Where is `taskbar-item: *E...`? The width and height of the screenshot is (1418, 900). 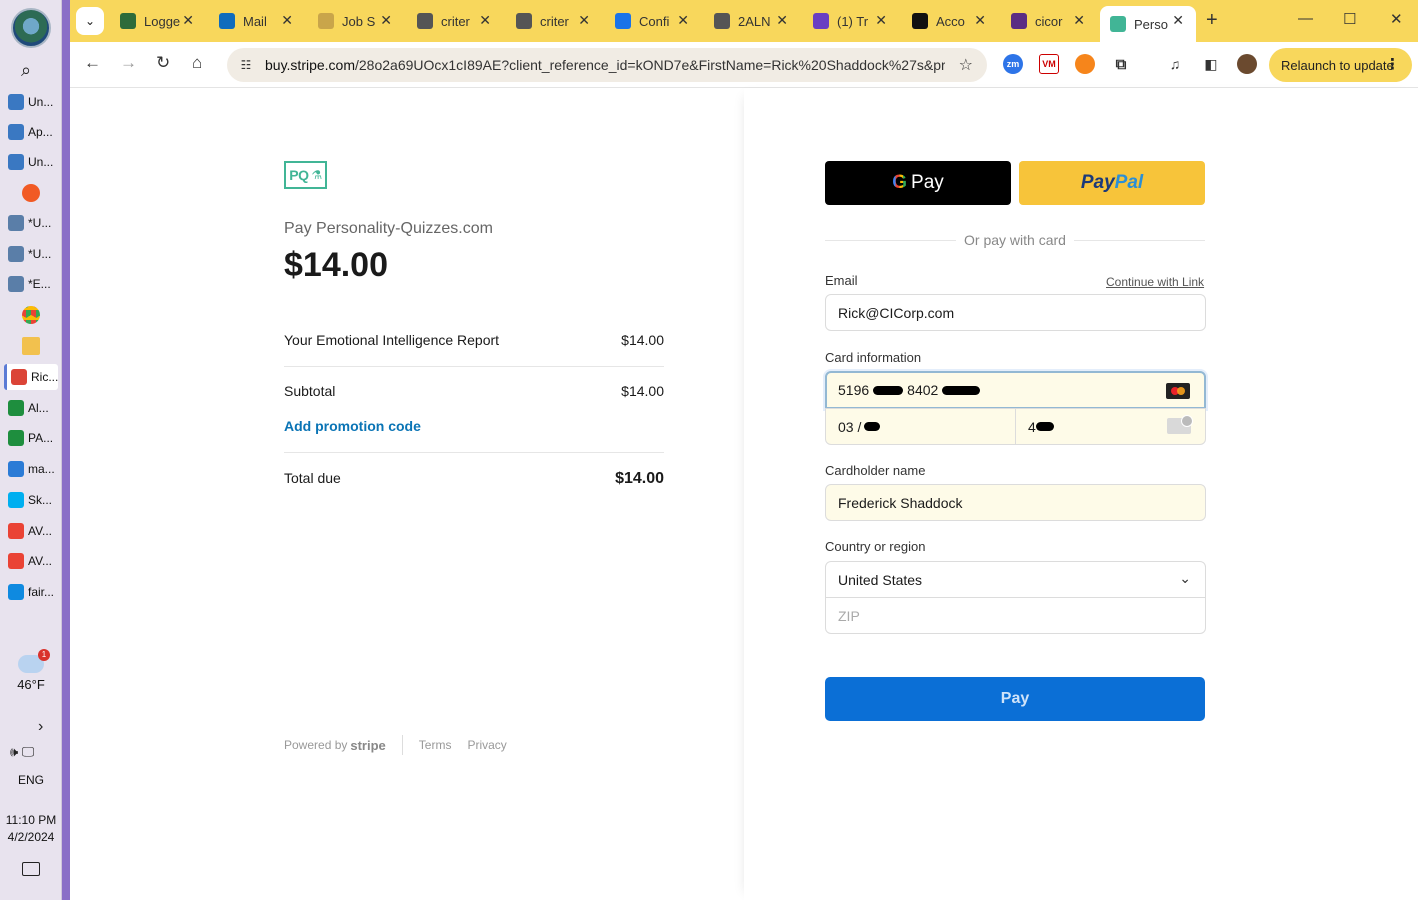
taskbar-item: *E... is located at coordinates (31, 284).